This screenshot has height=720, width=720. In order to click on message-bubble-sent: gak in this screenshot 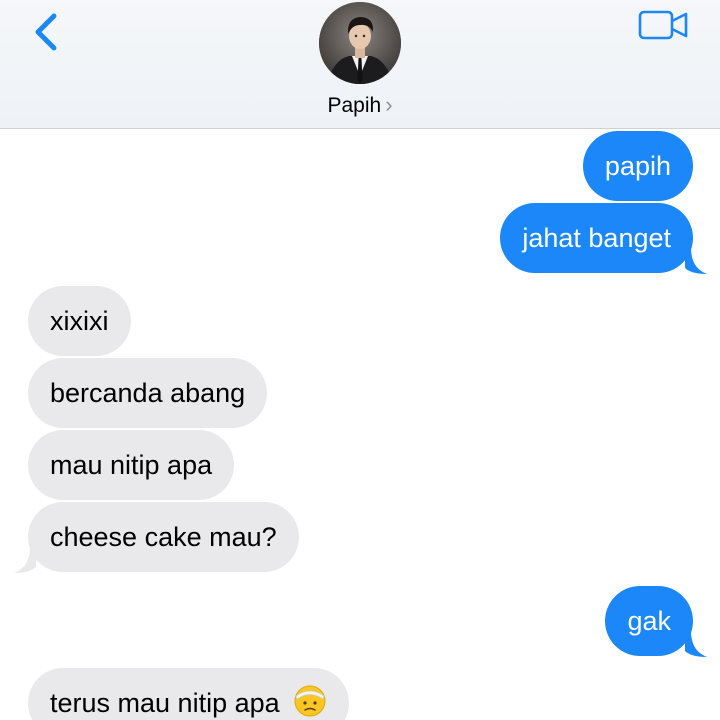, I will do `click(649, 621)`.